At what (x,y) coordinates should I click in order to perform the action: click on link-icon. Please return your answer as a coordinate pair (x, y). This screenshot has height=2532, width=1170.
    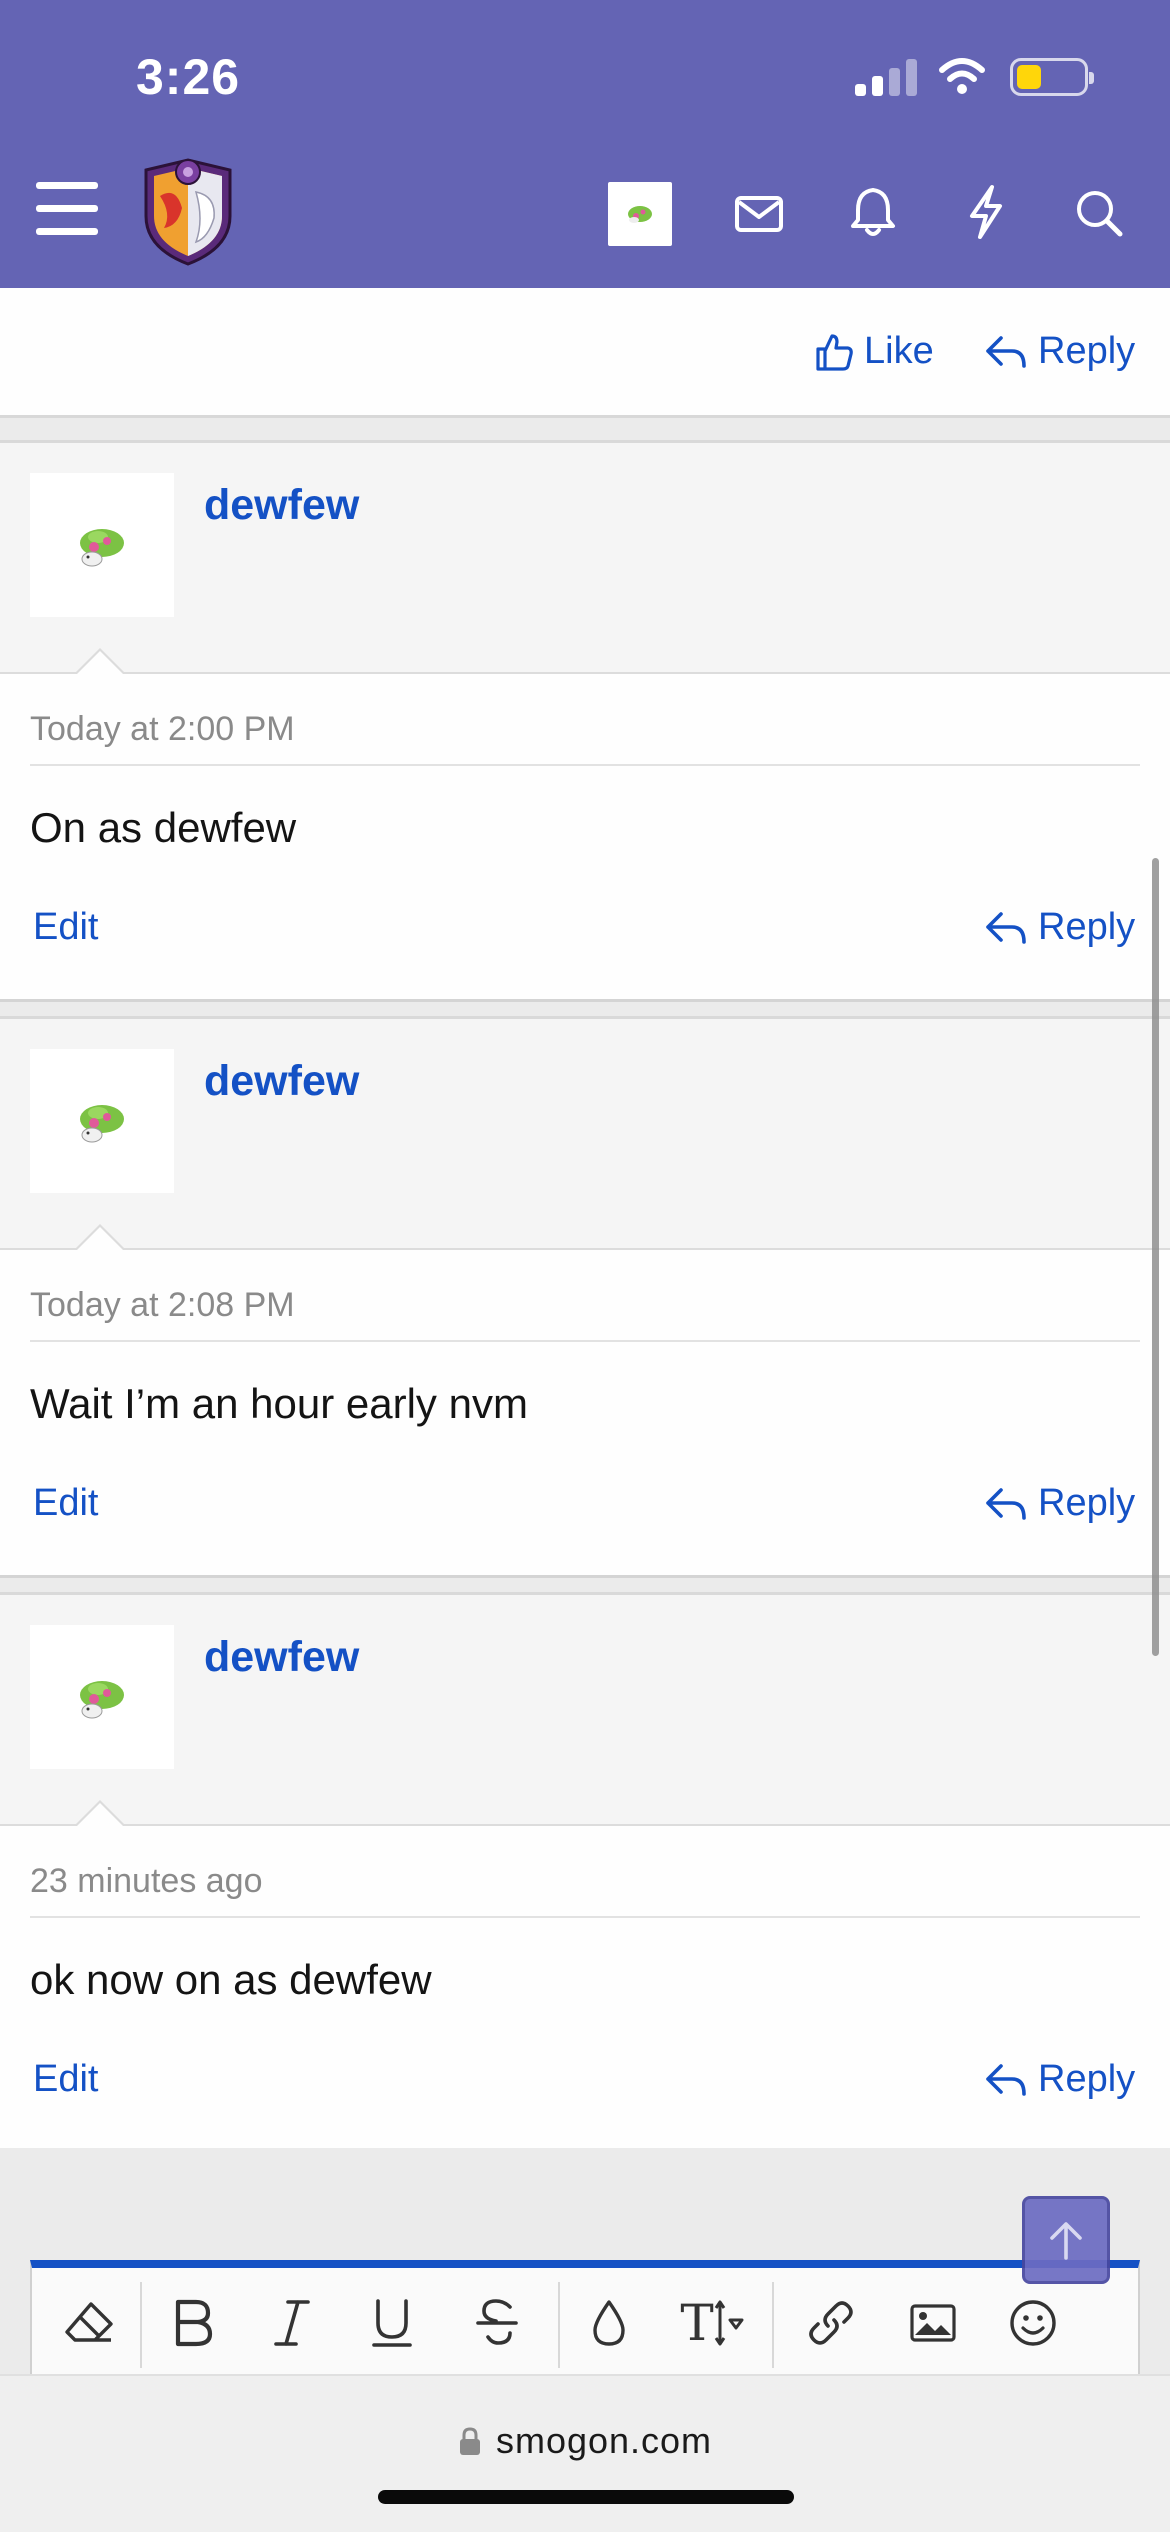
    Looking at the image, I should click on (831, 2323).